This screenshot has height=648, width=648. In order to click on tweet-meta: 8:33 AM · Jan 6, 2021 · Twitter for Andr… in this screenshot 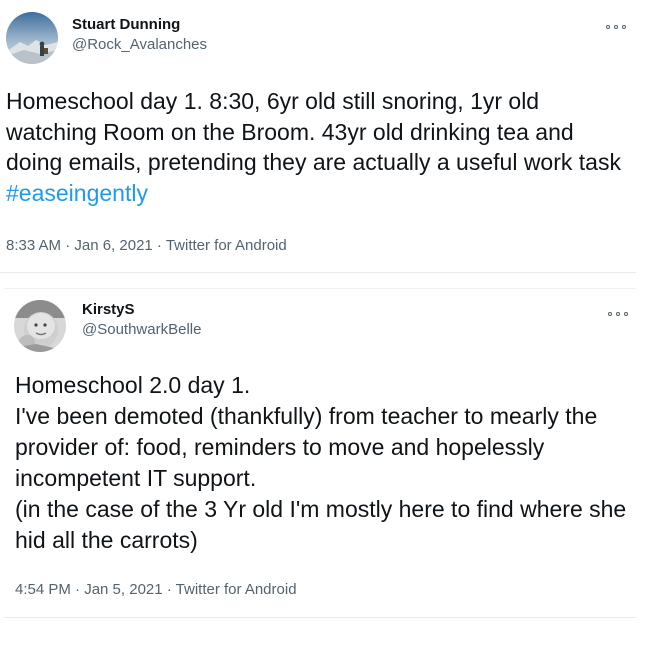, I will do `click(146, 246)`.